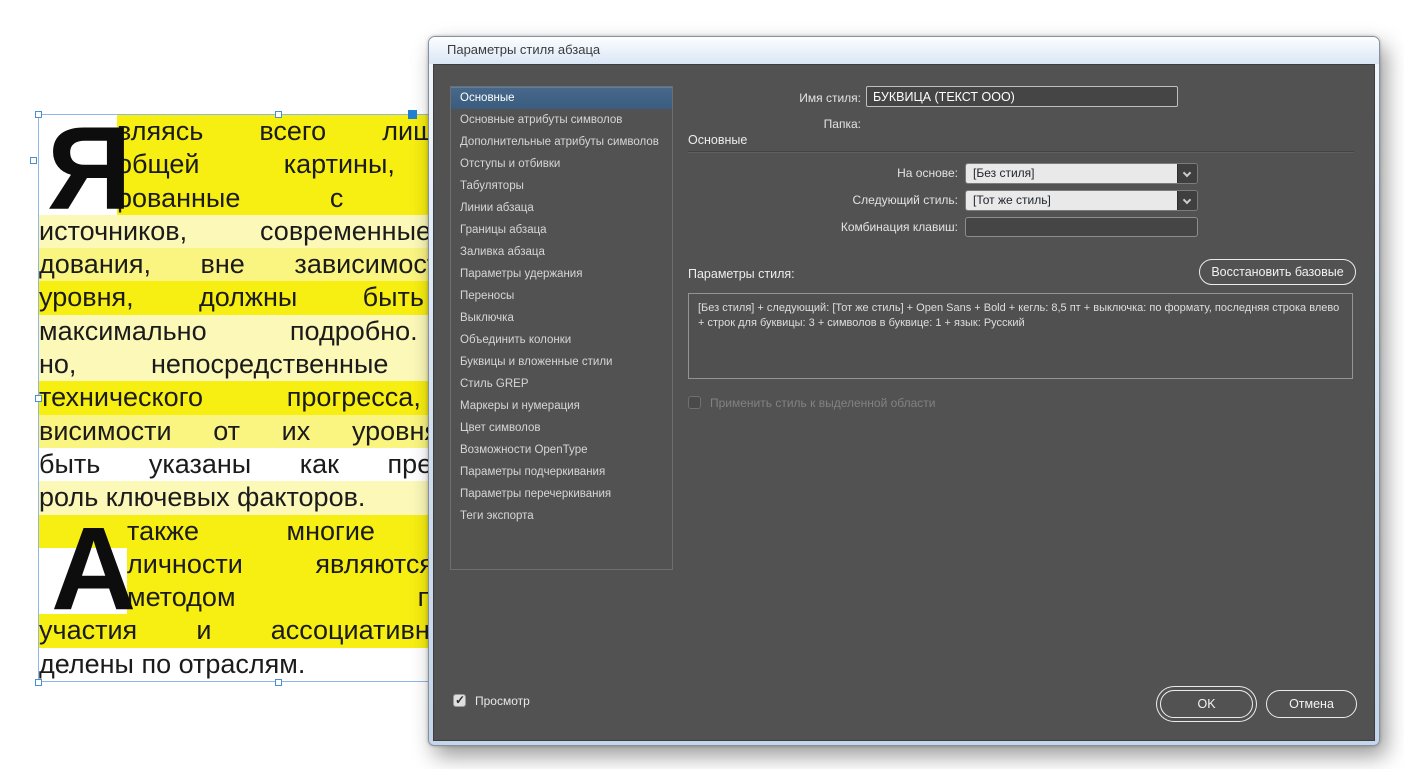 Image resolution: width=1404 pixels, height=769 pixels. What do you see at coordinates (1021, 152) in the screenshot?
I see `section-divider` at bounding box center [1021, 152].